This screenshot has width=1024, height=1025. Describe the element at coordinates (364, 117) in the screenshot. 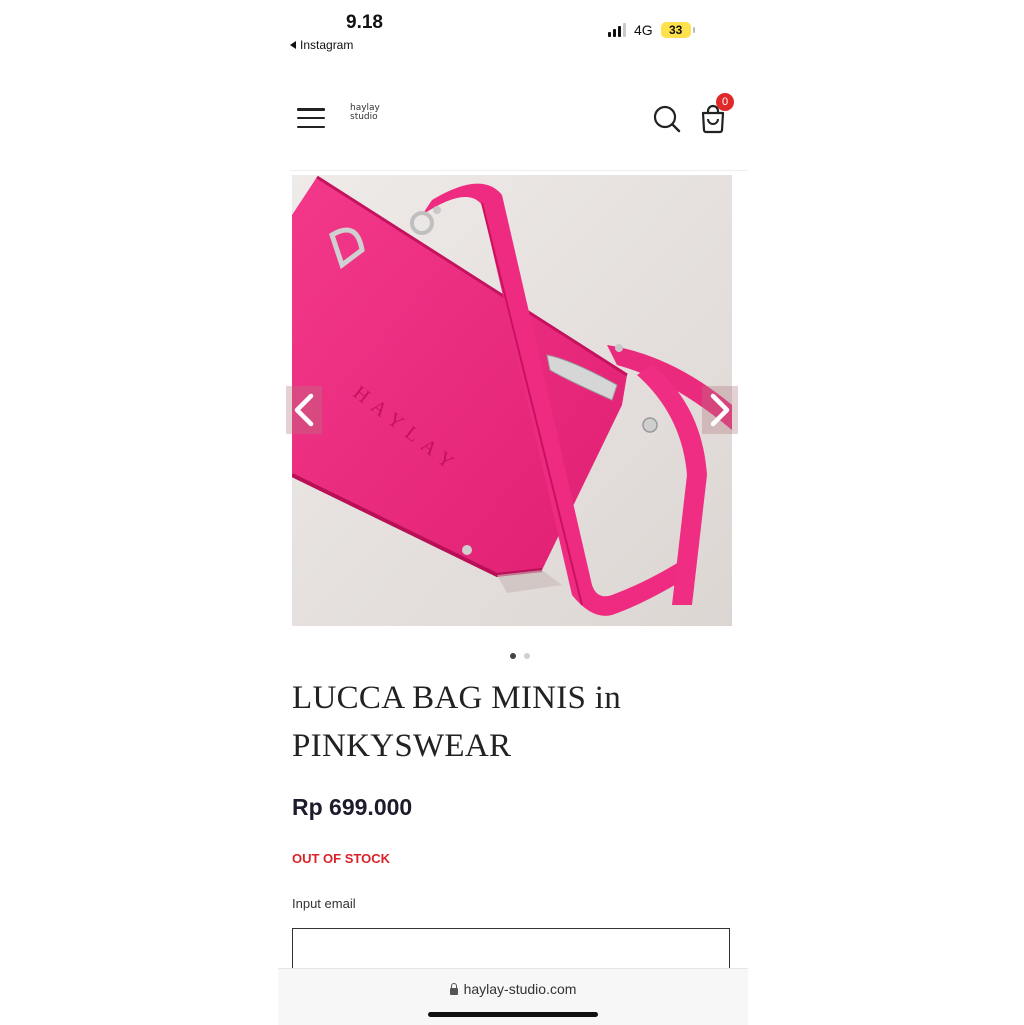

I see `logo-line-2: studio` at that location.